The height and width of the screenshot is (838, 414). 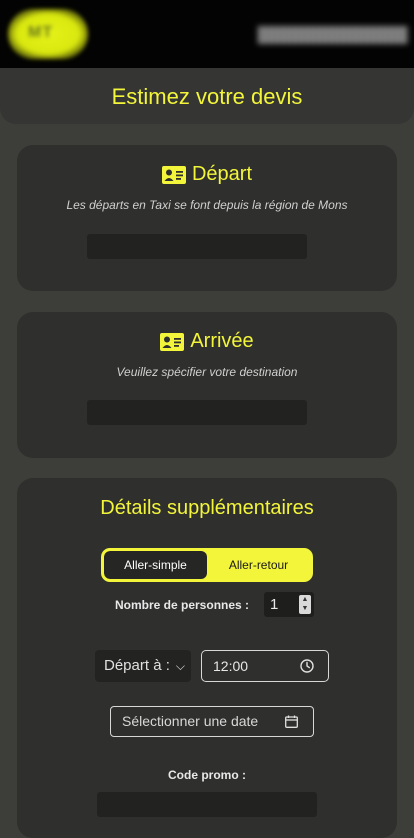 What do you see at coordinates (197, 246) in the screenshot?
I see `departure-input` at bounding box center [197, 246].